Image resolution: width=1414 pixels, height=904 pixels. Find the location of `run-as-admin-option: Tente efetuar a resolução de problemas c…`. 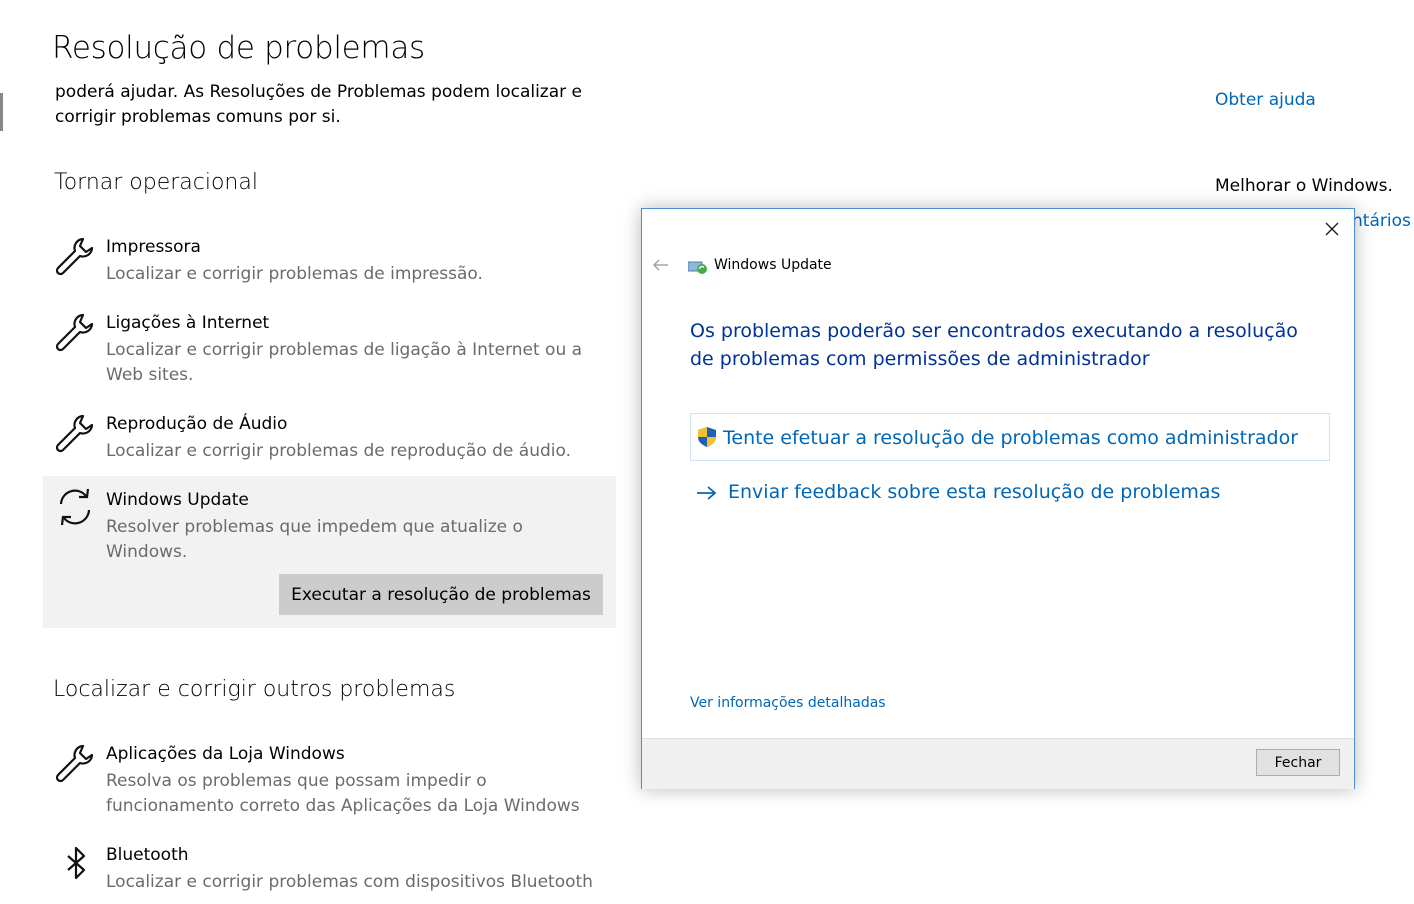

run-as-admin-option: Tente efetuar a resolução de problemas c… is located at coordinates (1010, 437).